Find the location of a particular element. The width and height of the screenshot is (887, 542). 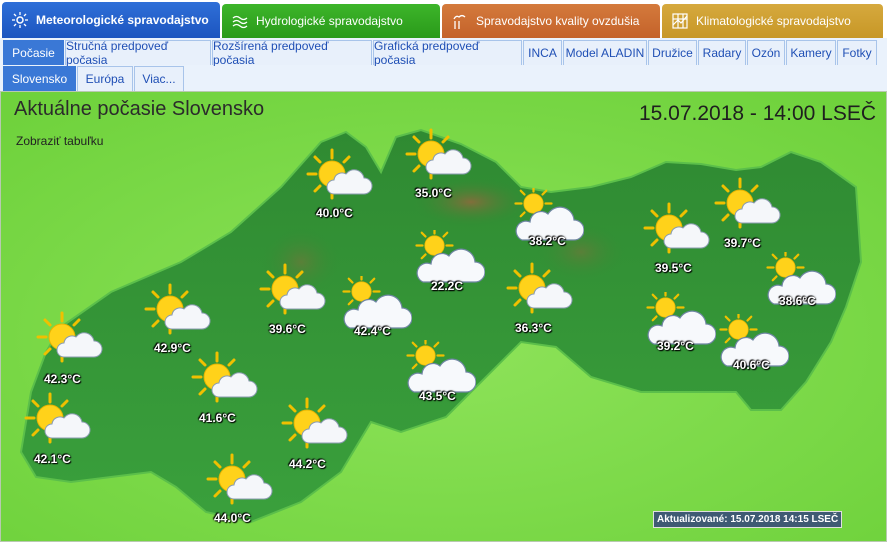

station-temperature: 42.3°C is located at coordinates (62, 379).